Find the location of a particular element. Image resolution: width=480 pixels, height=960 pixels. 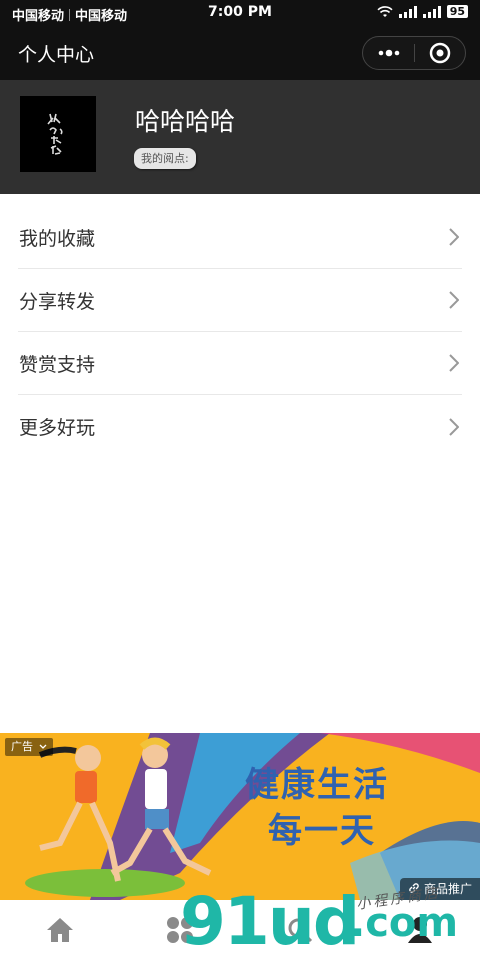

battery-level: 95 is located at coordinates (457, 11).